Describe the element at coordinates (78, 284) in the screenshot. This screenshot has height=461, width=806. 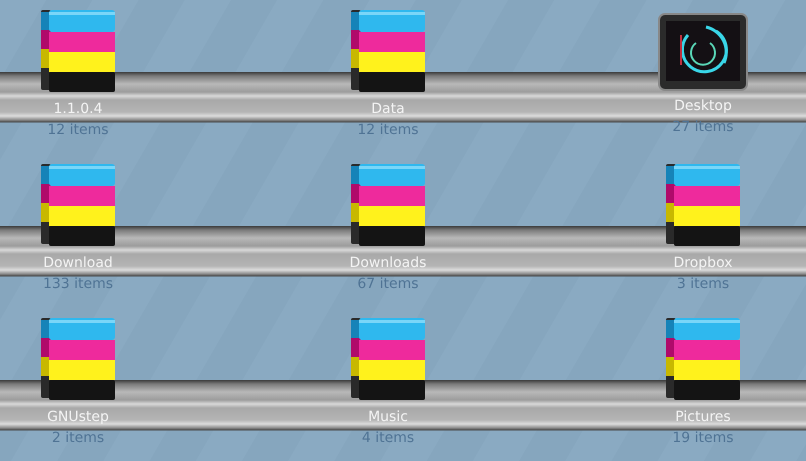
I see `item-count: 133 items` at that location.